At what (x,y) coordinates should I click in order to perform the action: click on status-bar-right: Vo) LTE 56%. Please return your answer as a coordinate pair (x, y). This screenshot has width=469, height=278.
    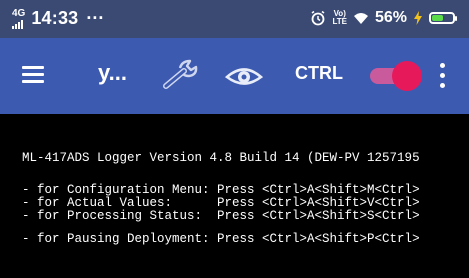
    Looking at the image, I should click on (383, 18).